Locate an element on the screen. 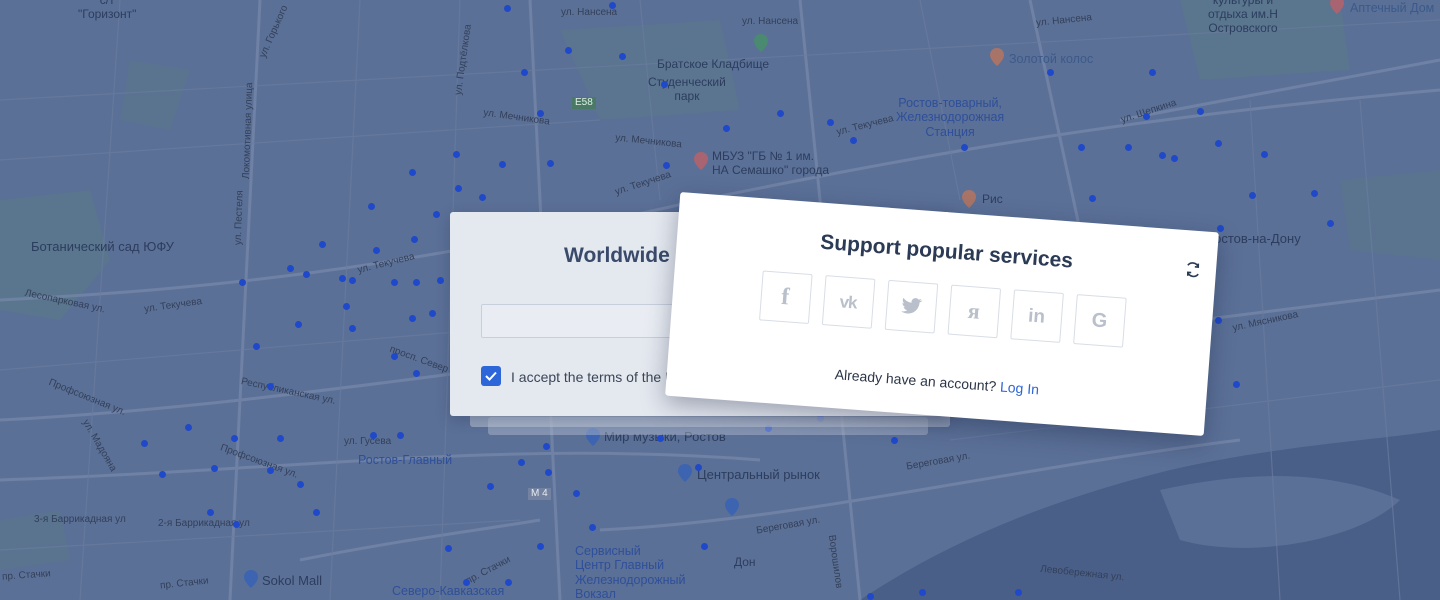 The image size is (1440, 600). park-pin-icon is located at coordinates (761, 43).